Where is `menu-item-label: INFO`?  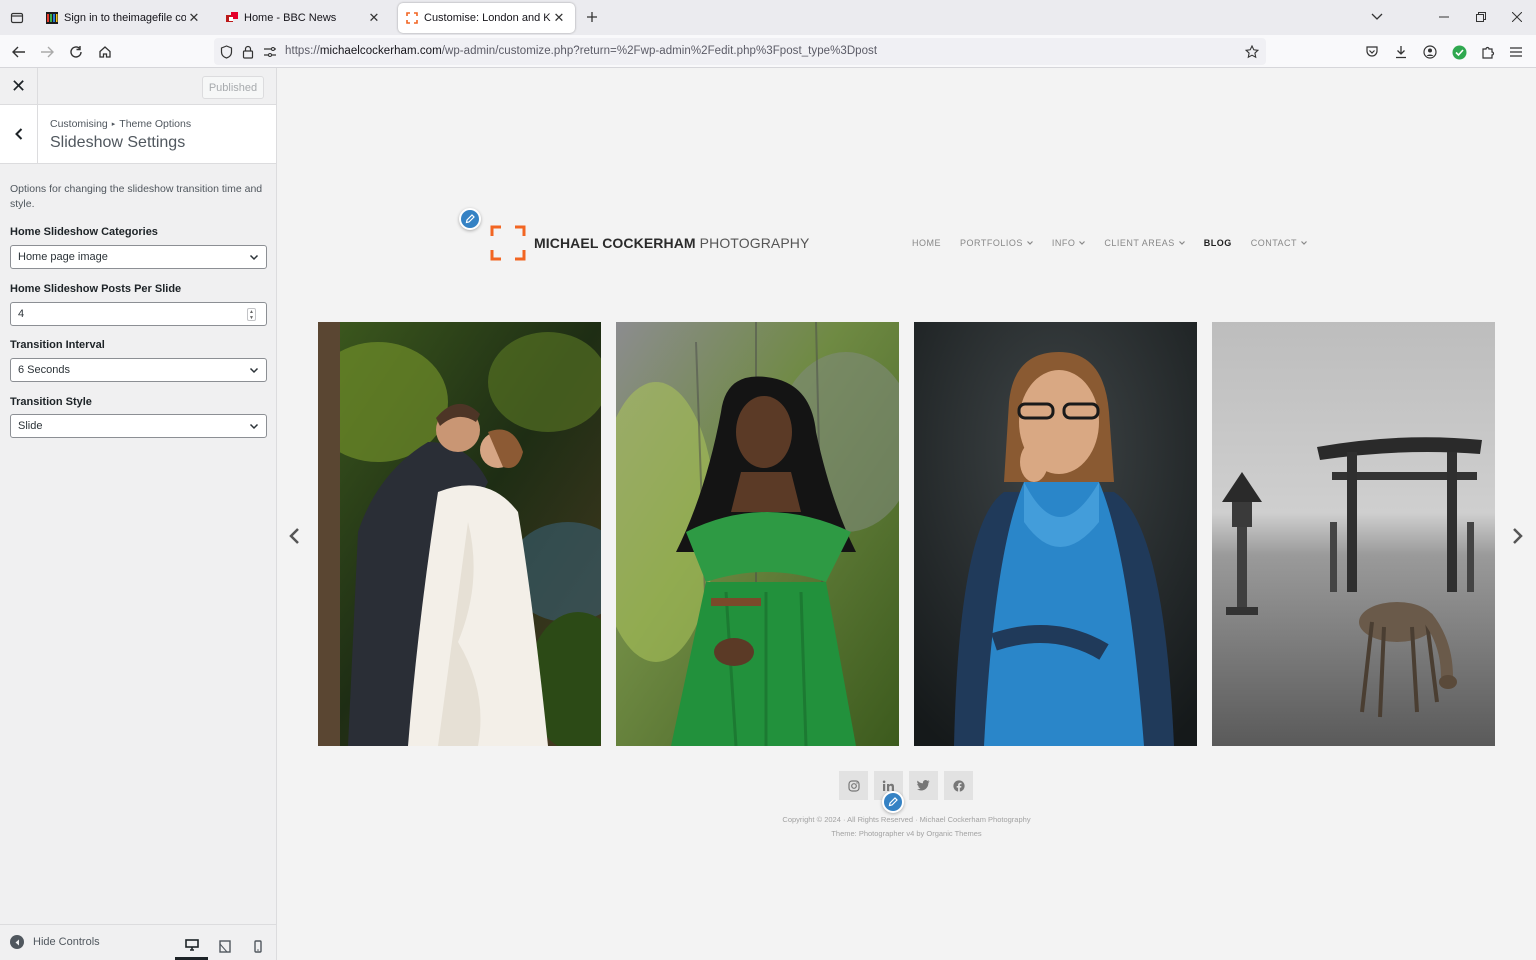 menu-item-label: INFO is located at coordinates (1063, 243).